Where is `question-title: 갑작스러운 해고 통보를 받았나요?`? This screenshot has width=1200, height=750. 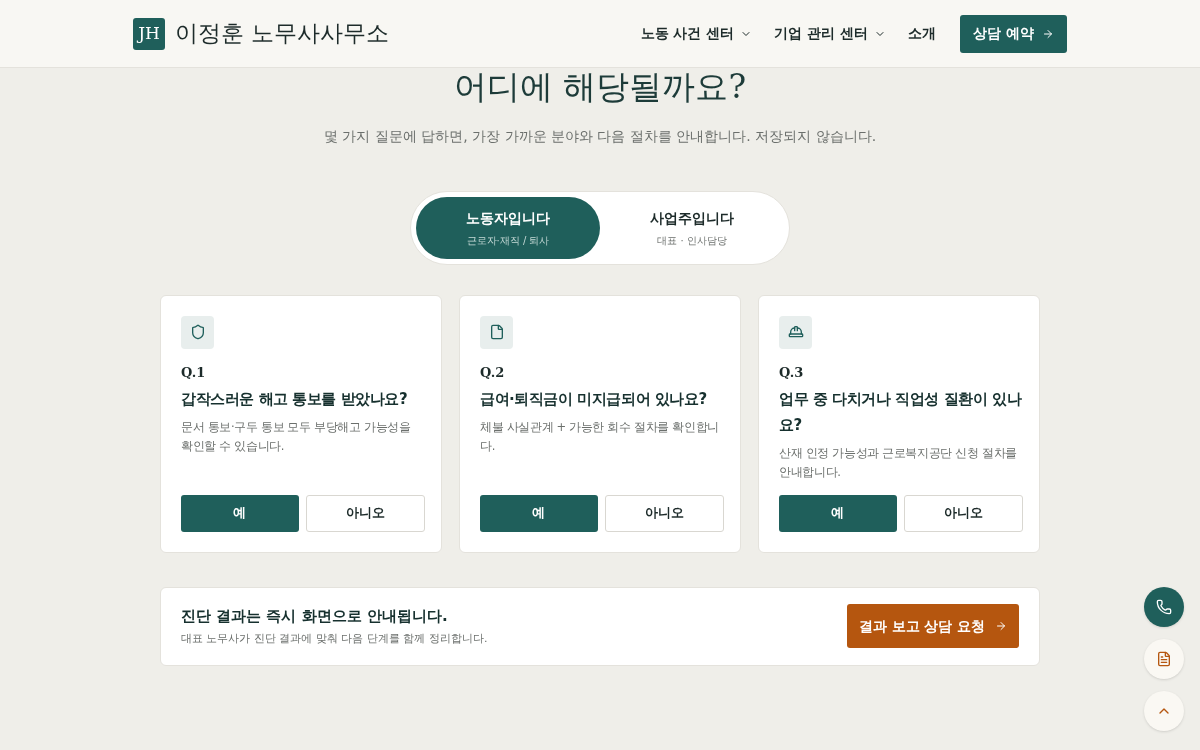 question-title: 갑작스러운 해고 통보를 받았나요? is located at coordinates (295, 399).